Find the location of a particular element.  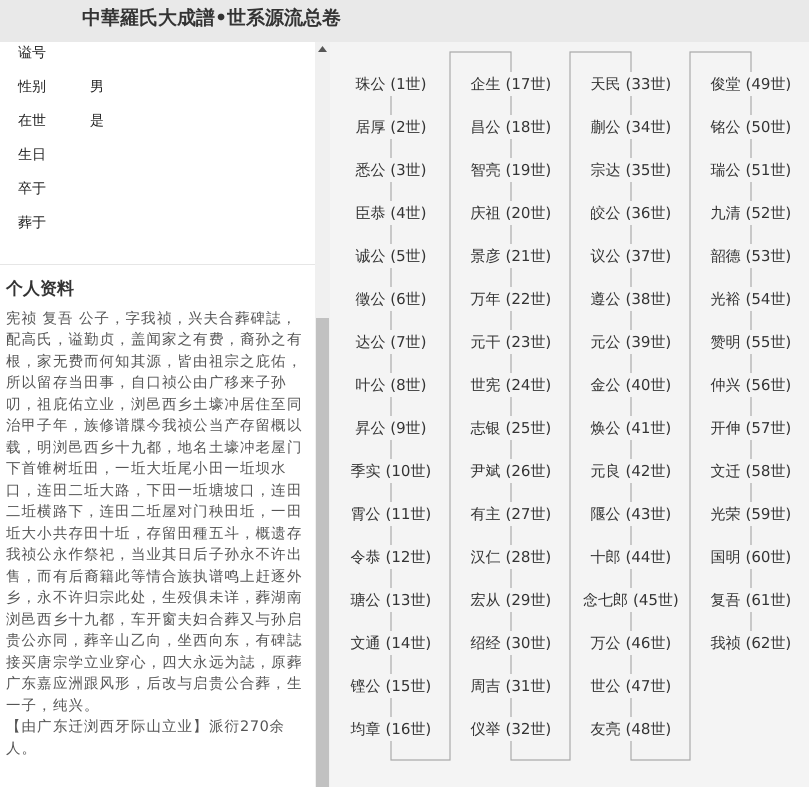

generation-link: 悉公 (3世) is located at coordinates (390, 170).